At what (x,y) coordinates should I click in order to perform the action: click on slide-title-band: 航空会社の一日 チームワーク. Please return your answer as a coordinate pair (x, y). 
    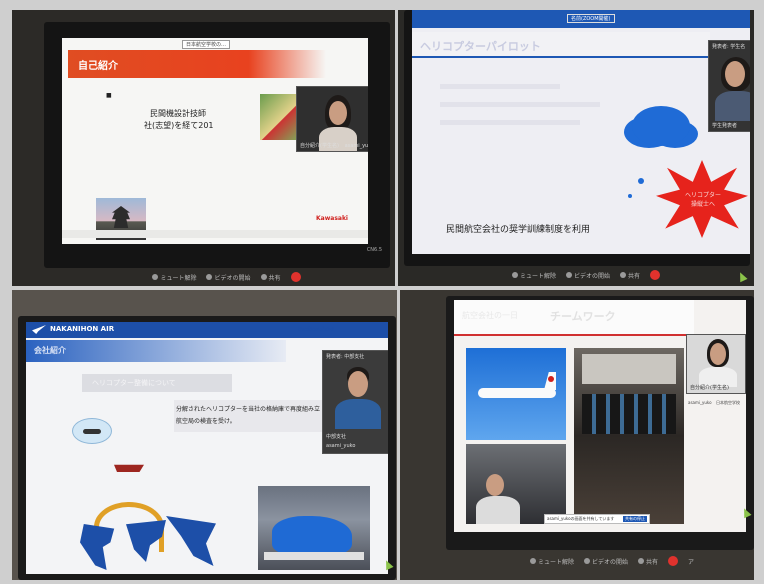
    Looking at the image, I should click on (574, 318).